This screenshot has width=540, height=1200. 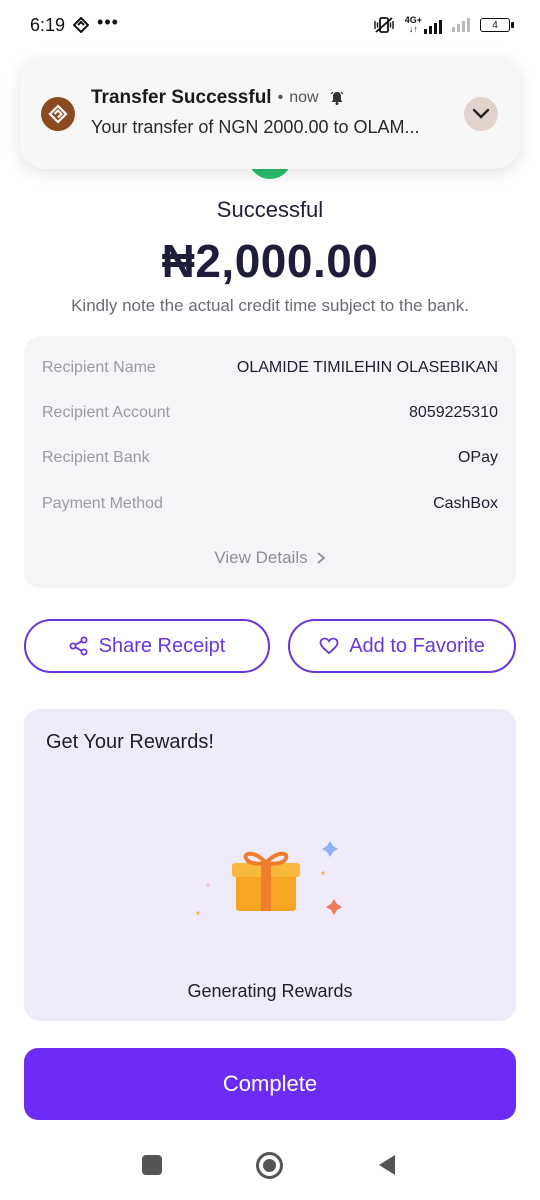 What do you see at coordinates (453, 412) in the screenshot?
I see `detail-value: 8059225310` at bounding box center [453, 412].